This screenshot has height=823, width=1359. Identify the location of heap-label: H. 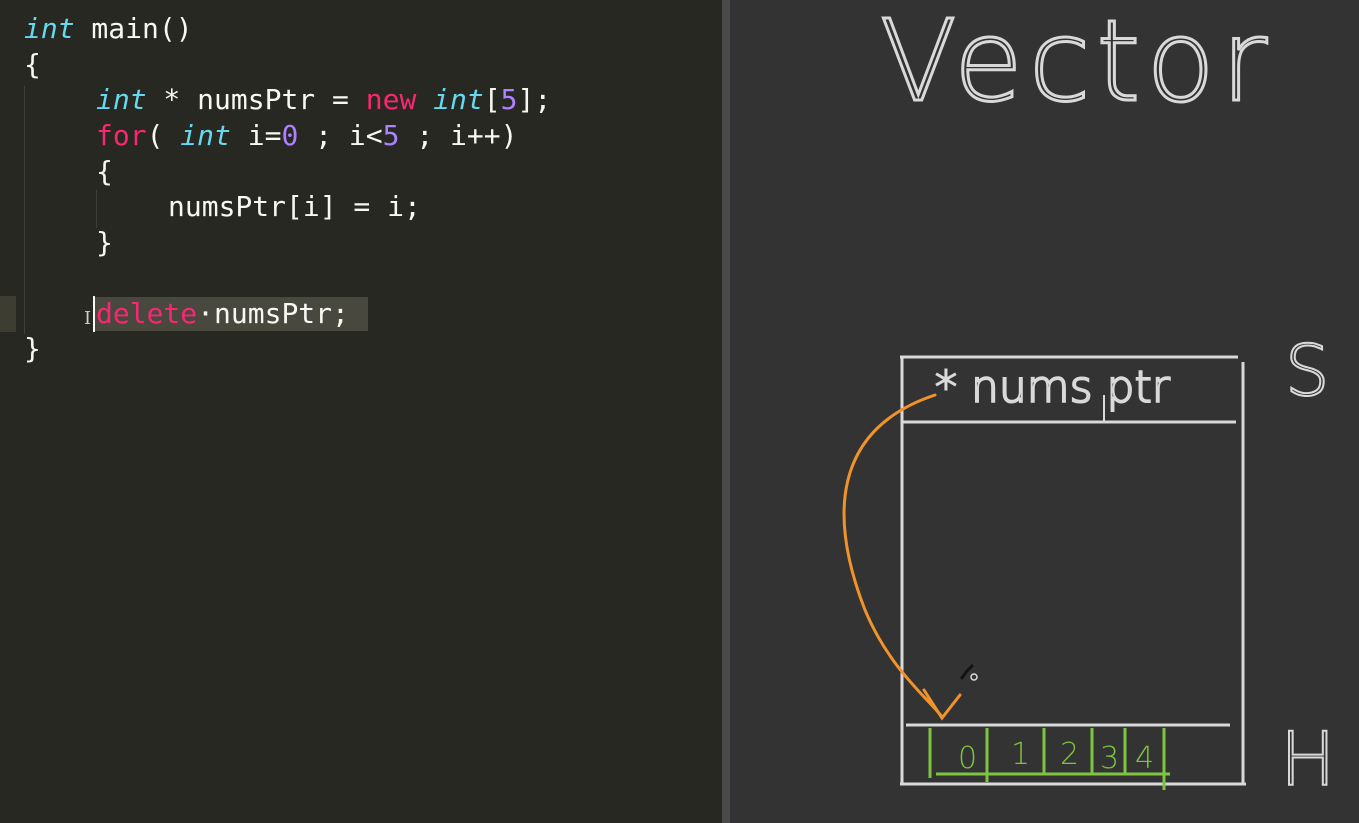
(1308, 760).